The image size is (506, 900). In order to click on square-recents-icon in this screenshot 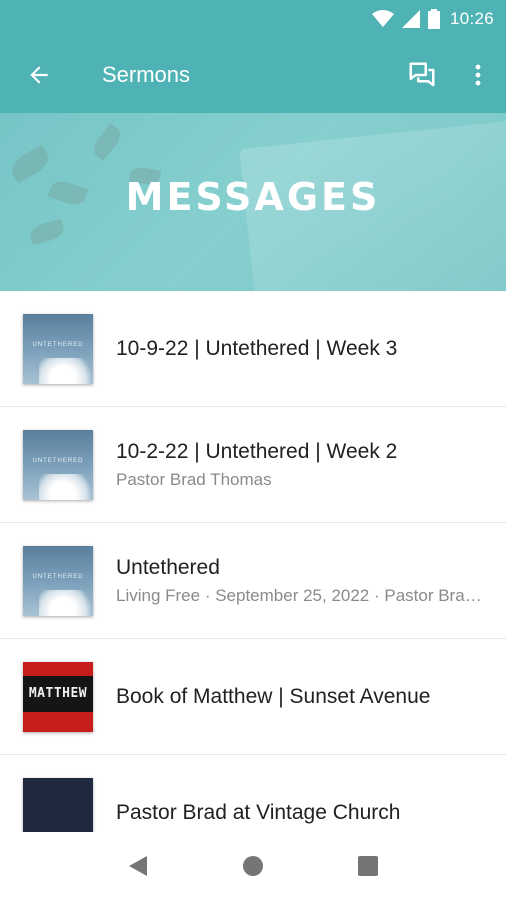, I will do `click(368, 866)`.